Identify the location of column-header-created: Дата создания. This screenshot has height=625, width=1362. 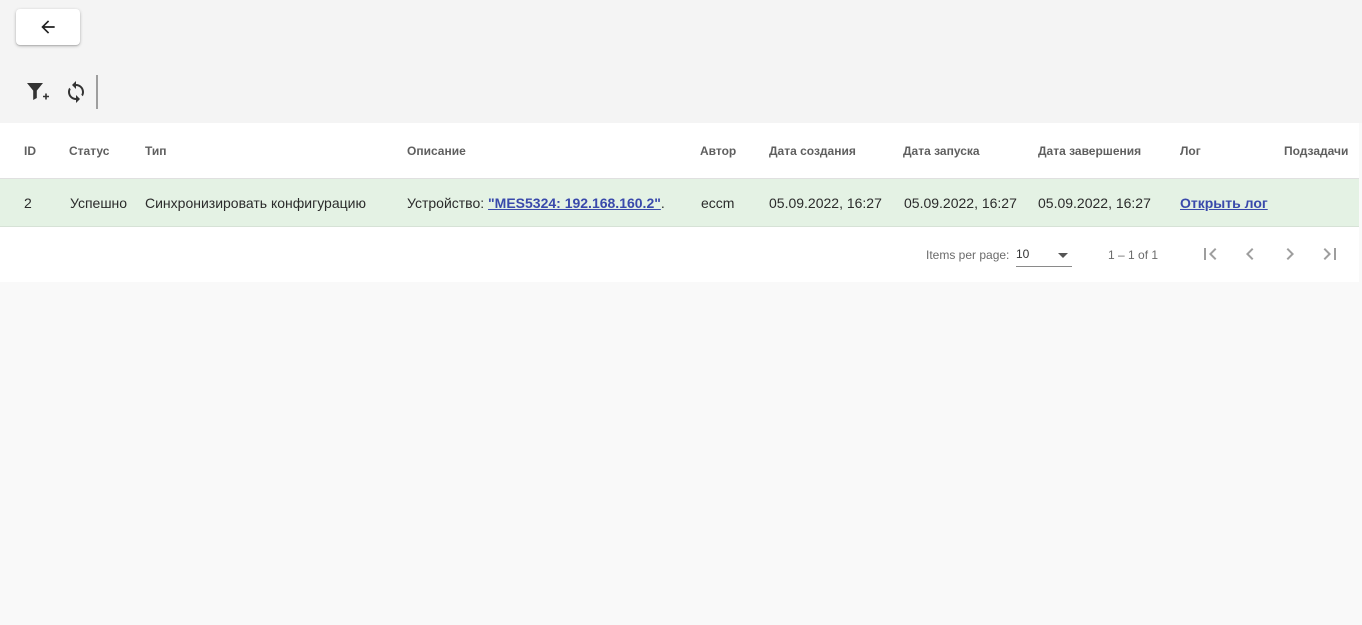
(812, 150).